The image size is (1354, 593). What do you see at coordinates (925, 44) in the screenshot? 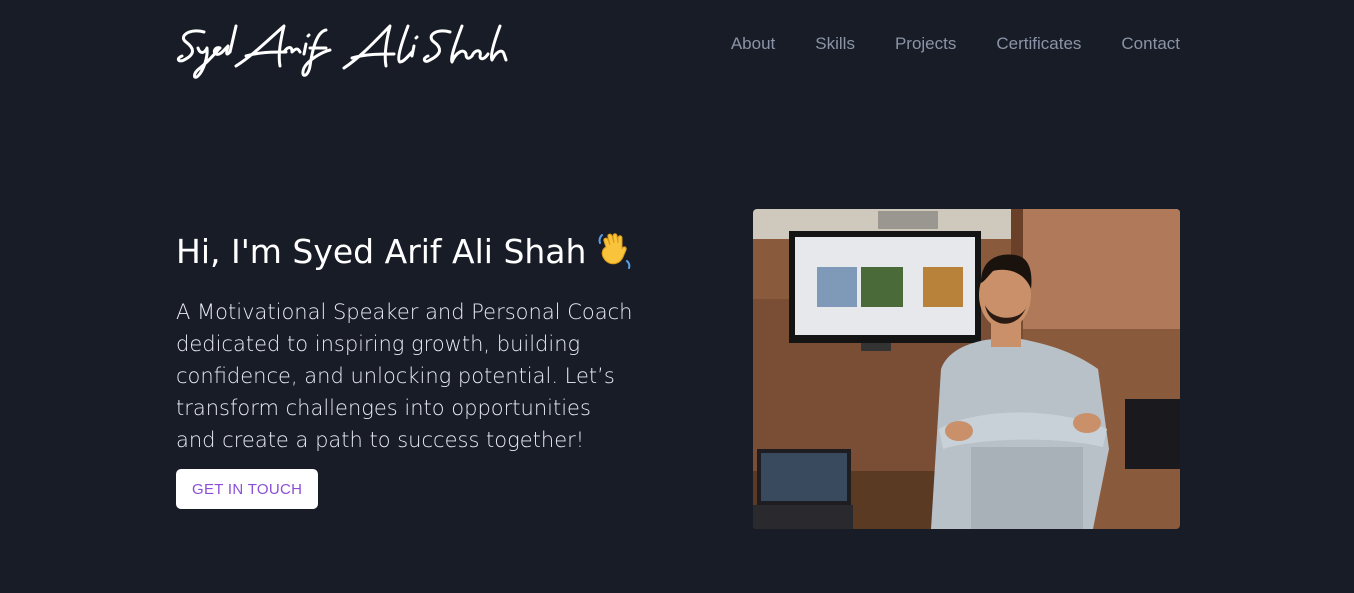
I see `nav-link-projects: Projects` at bounding box center [925, 44].